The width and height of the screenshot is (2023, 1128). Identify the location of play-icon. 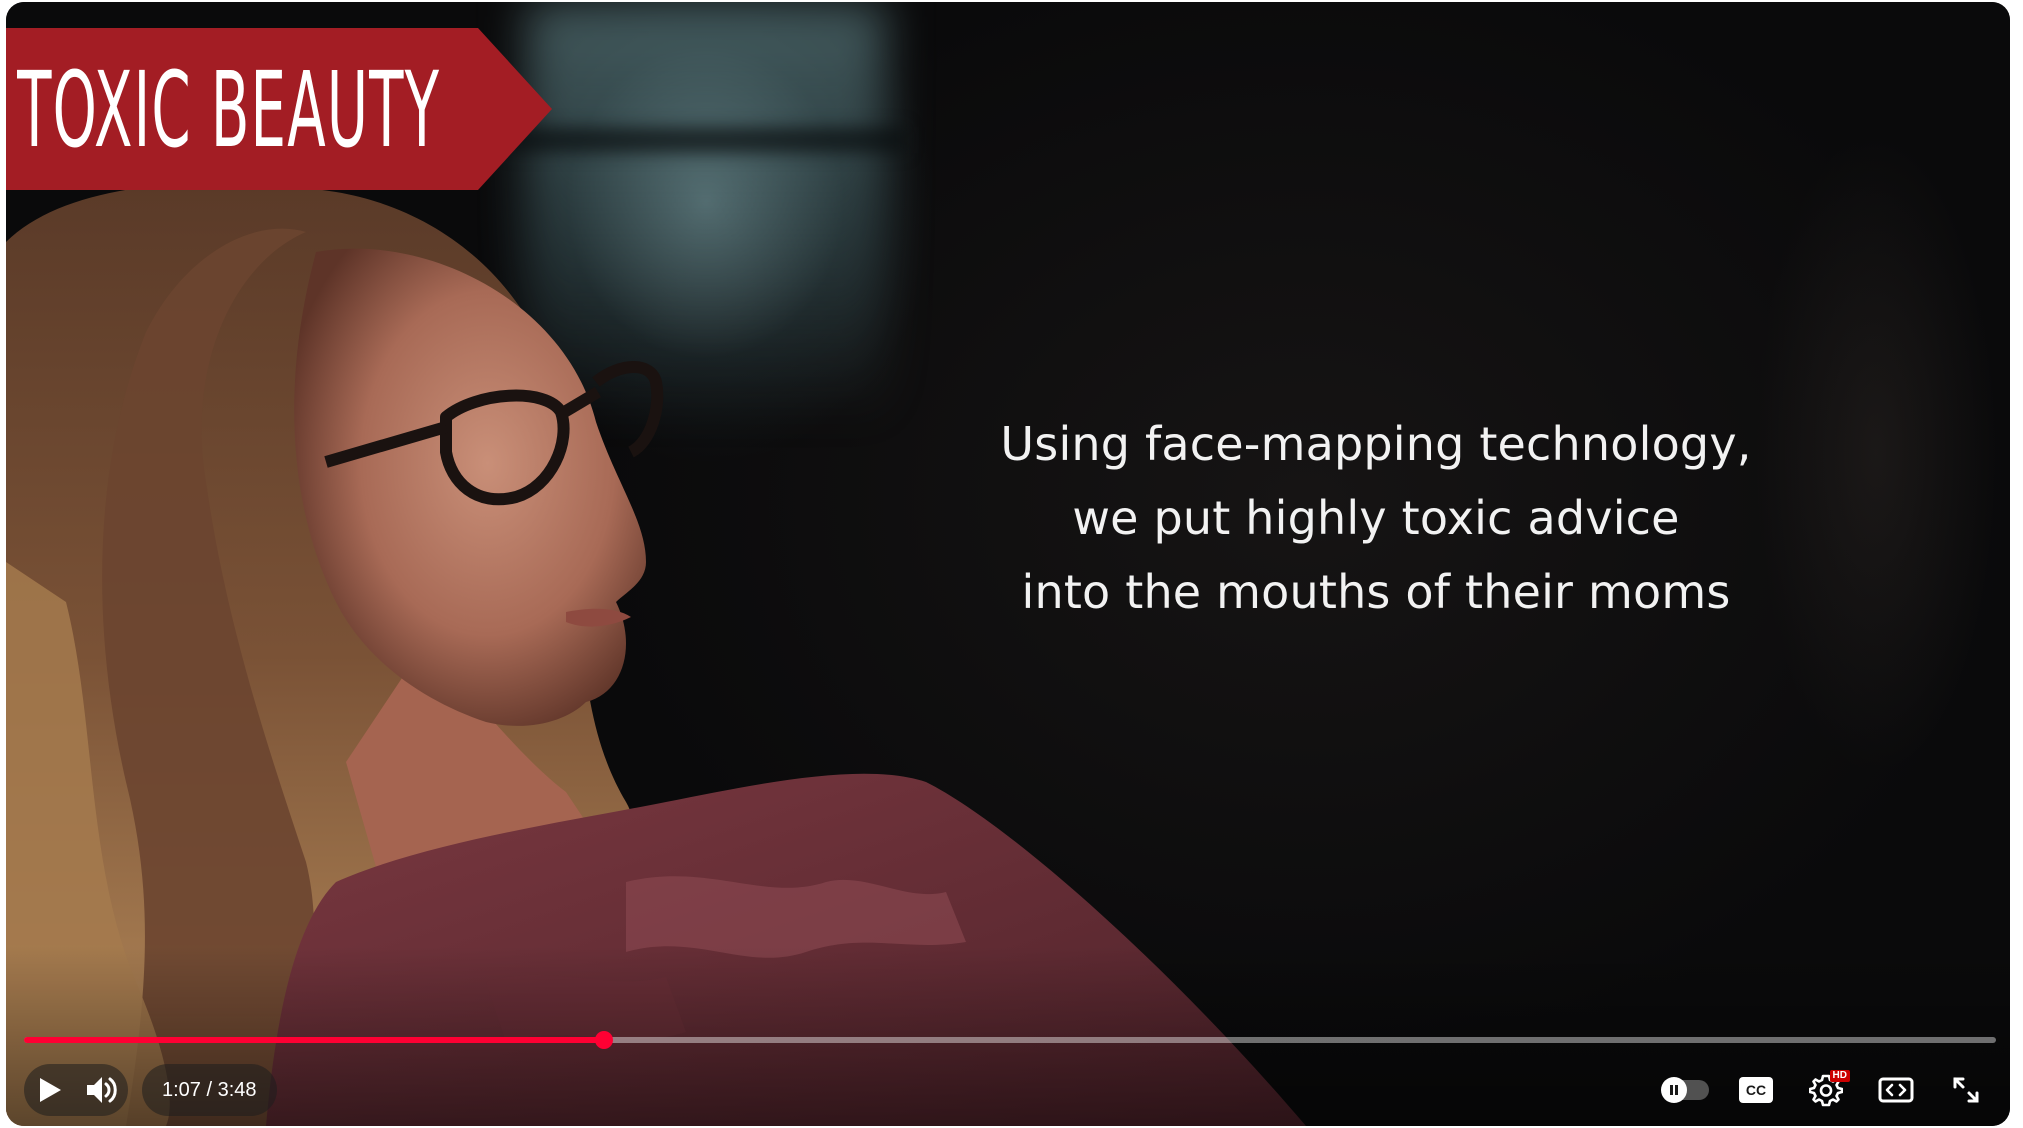
(50, 1090).